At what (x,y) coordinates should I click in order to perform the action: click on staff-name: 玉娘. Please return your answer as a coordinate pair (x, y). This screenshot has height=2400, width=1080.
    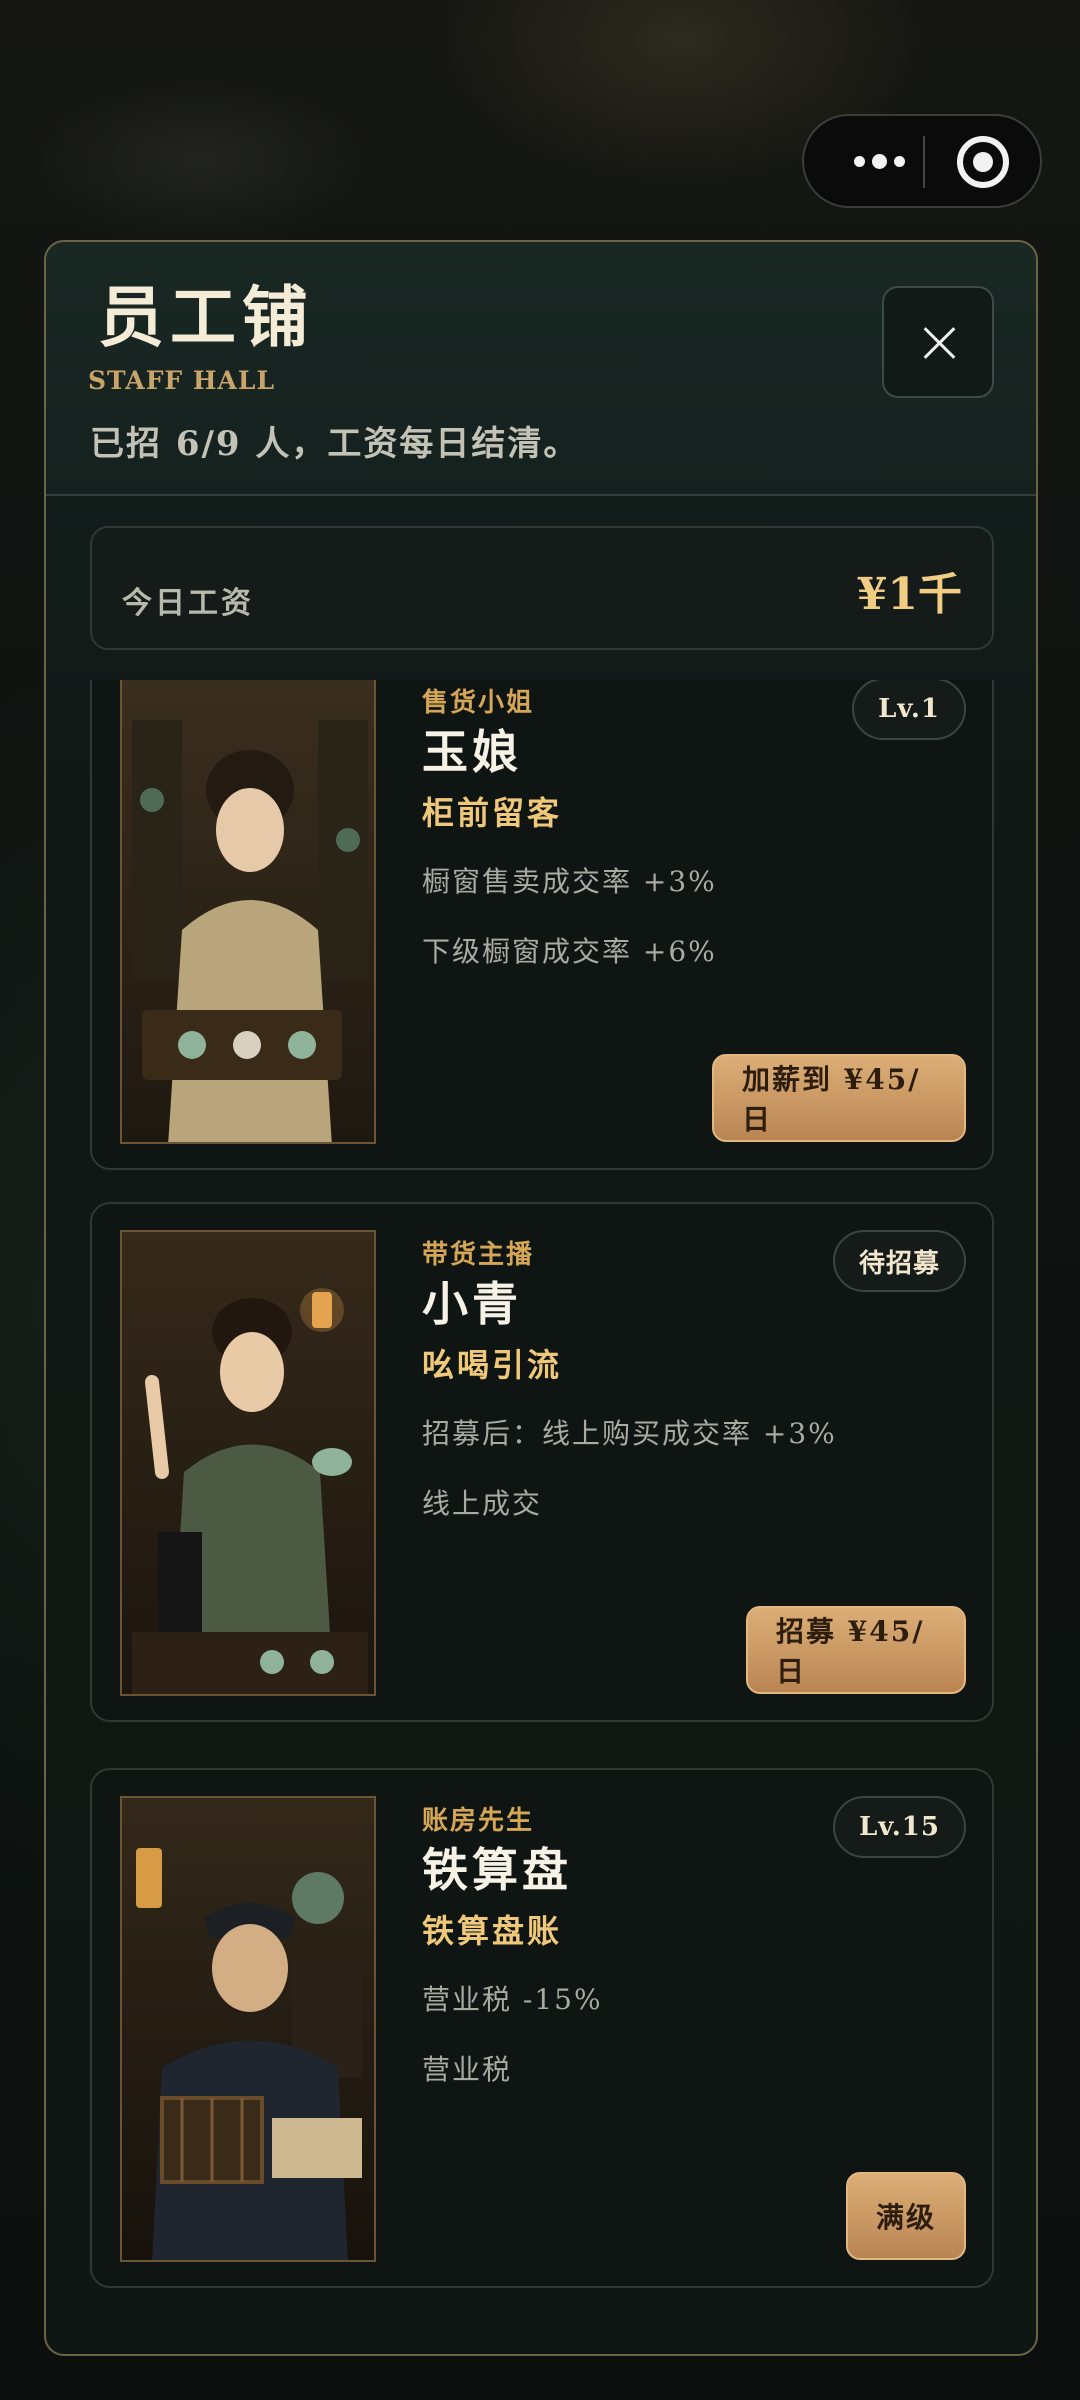
    Looking at the image, I should click on (472, 752).